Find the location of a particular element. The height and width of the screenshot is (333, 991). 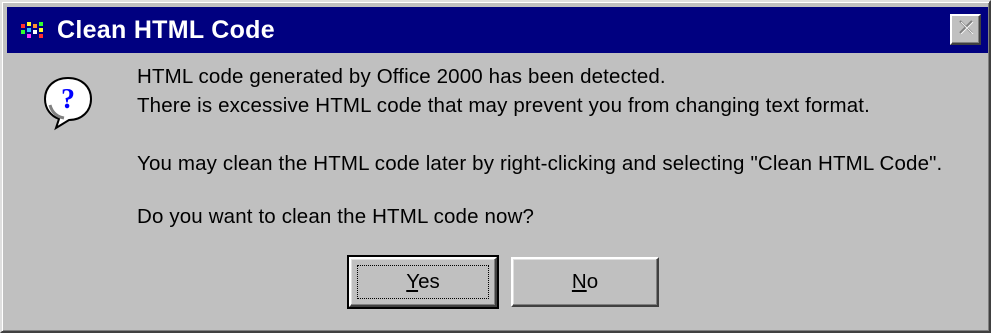

yes-button: Yes is located at coordinates (423, 282).